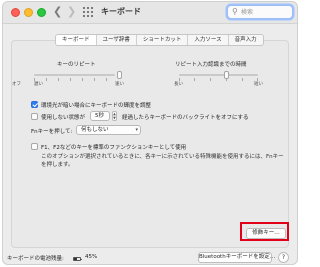  Describe the element at coordinates (119, 75) in the screenshot. I see `key-repeat-slider-knob` at that location.